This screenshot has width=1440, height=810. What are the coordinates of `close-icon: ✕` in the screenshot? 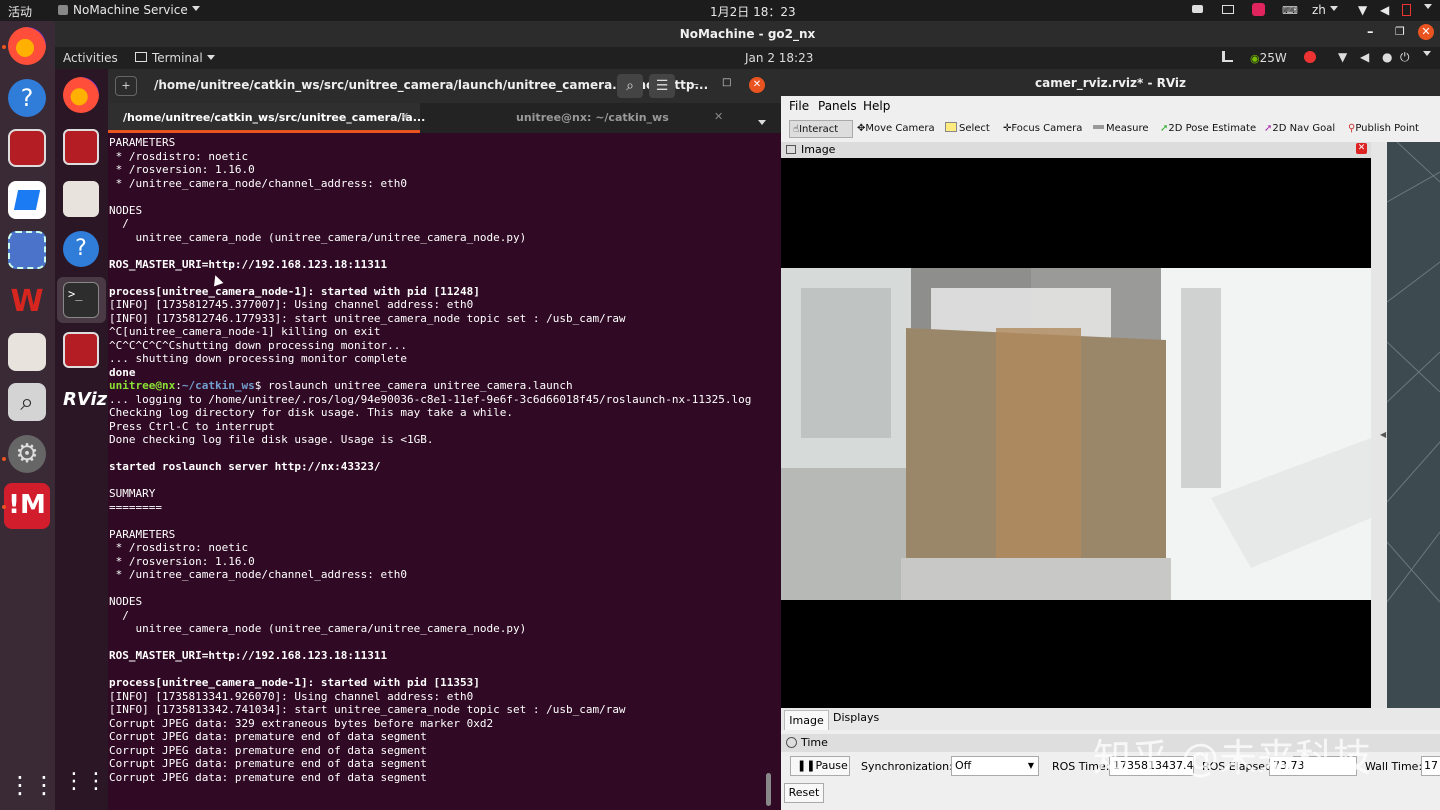 It's located at (1361, 148).